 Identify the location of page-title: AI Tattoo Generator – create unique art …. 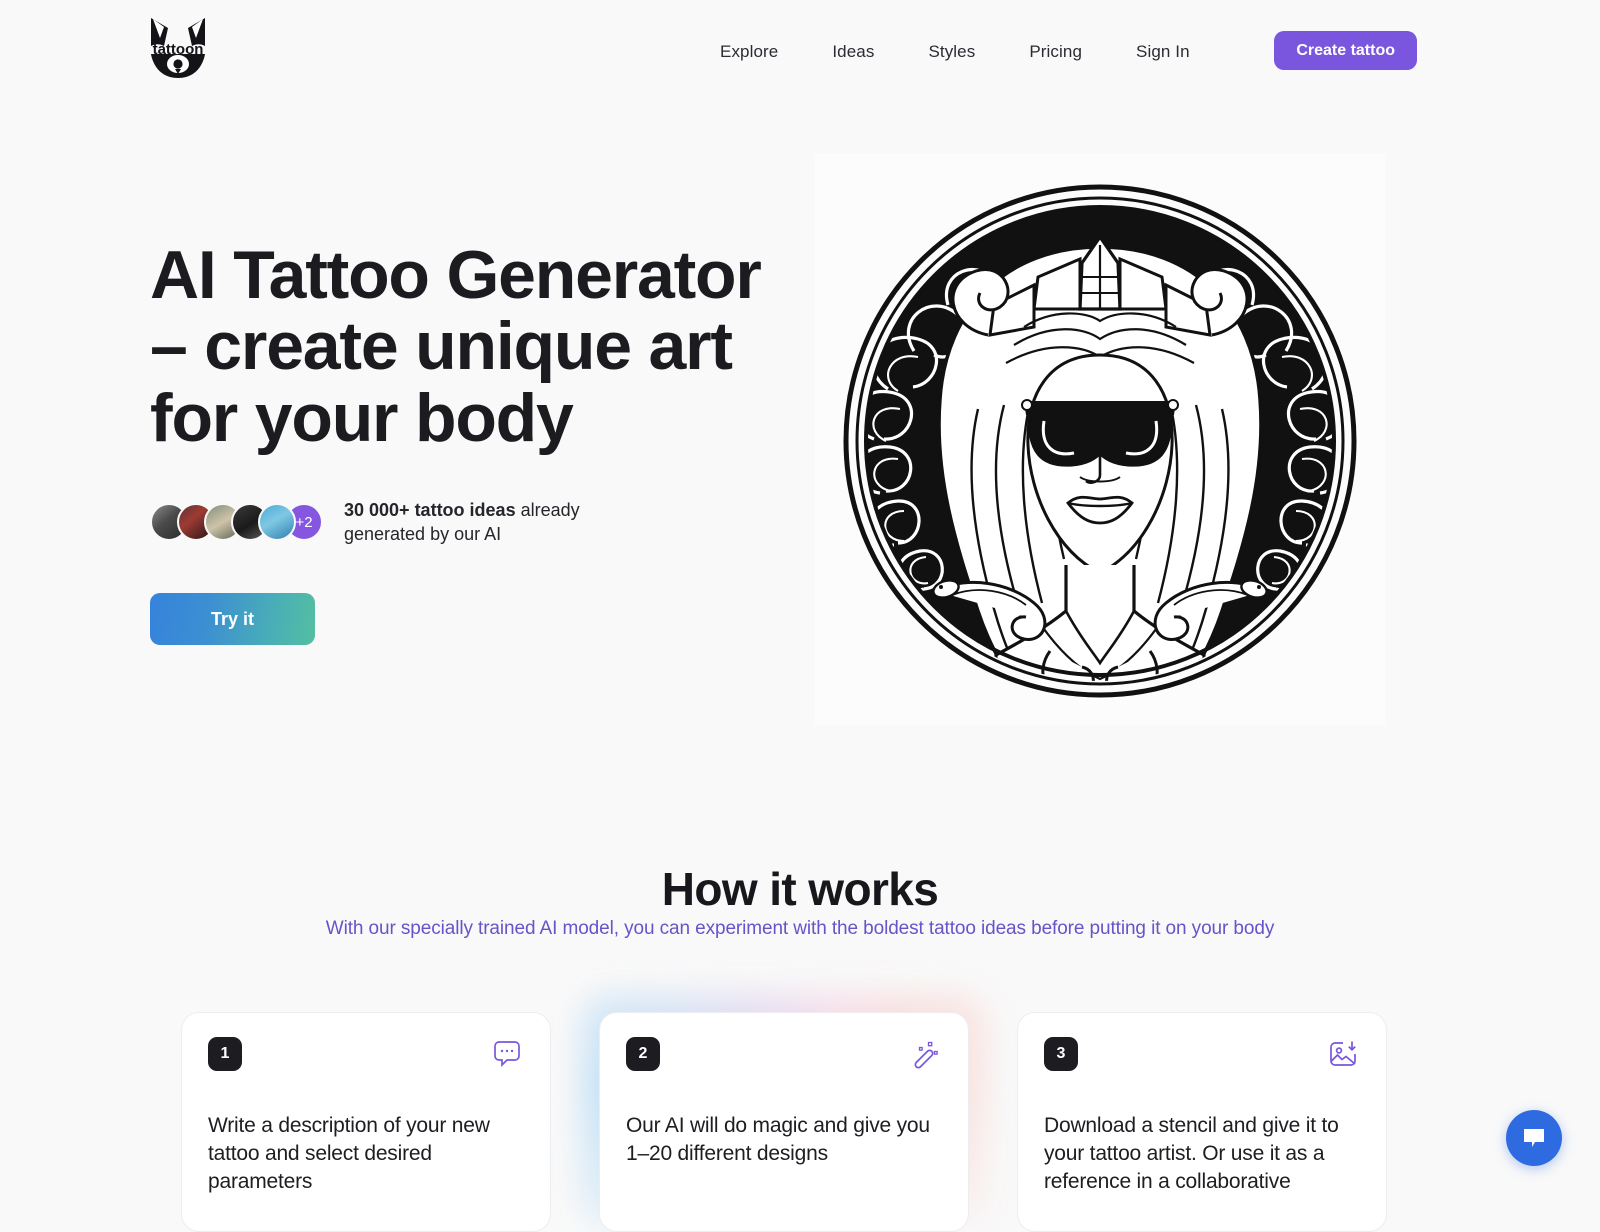
(460, 347).